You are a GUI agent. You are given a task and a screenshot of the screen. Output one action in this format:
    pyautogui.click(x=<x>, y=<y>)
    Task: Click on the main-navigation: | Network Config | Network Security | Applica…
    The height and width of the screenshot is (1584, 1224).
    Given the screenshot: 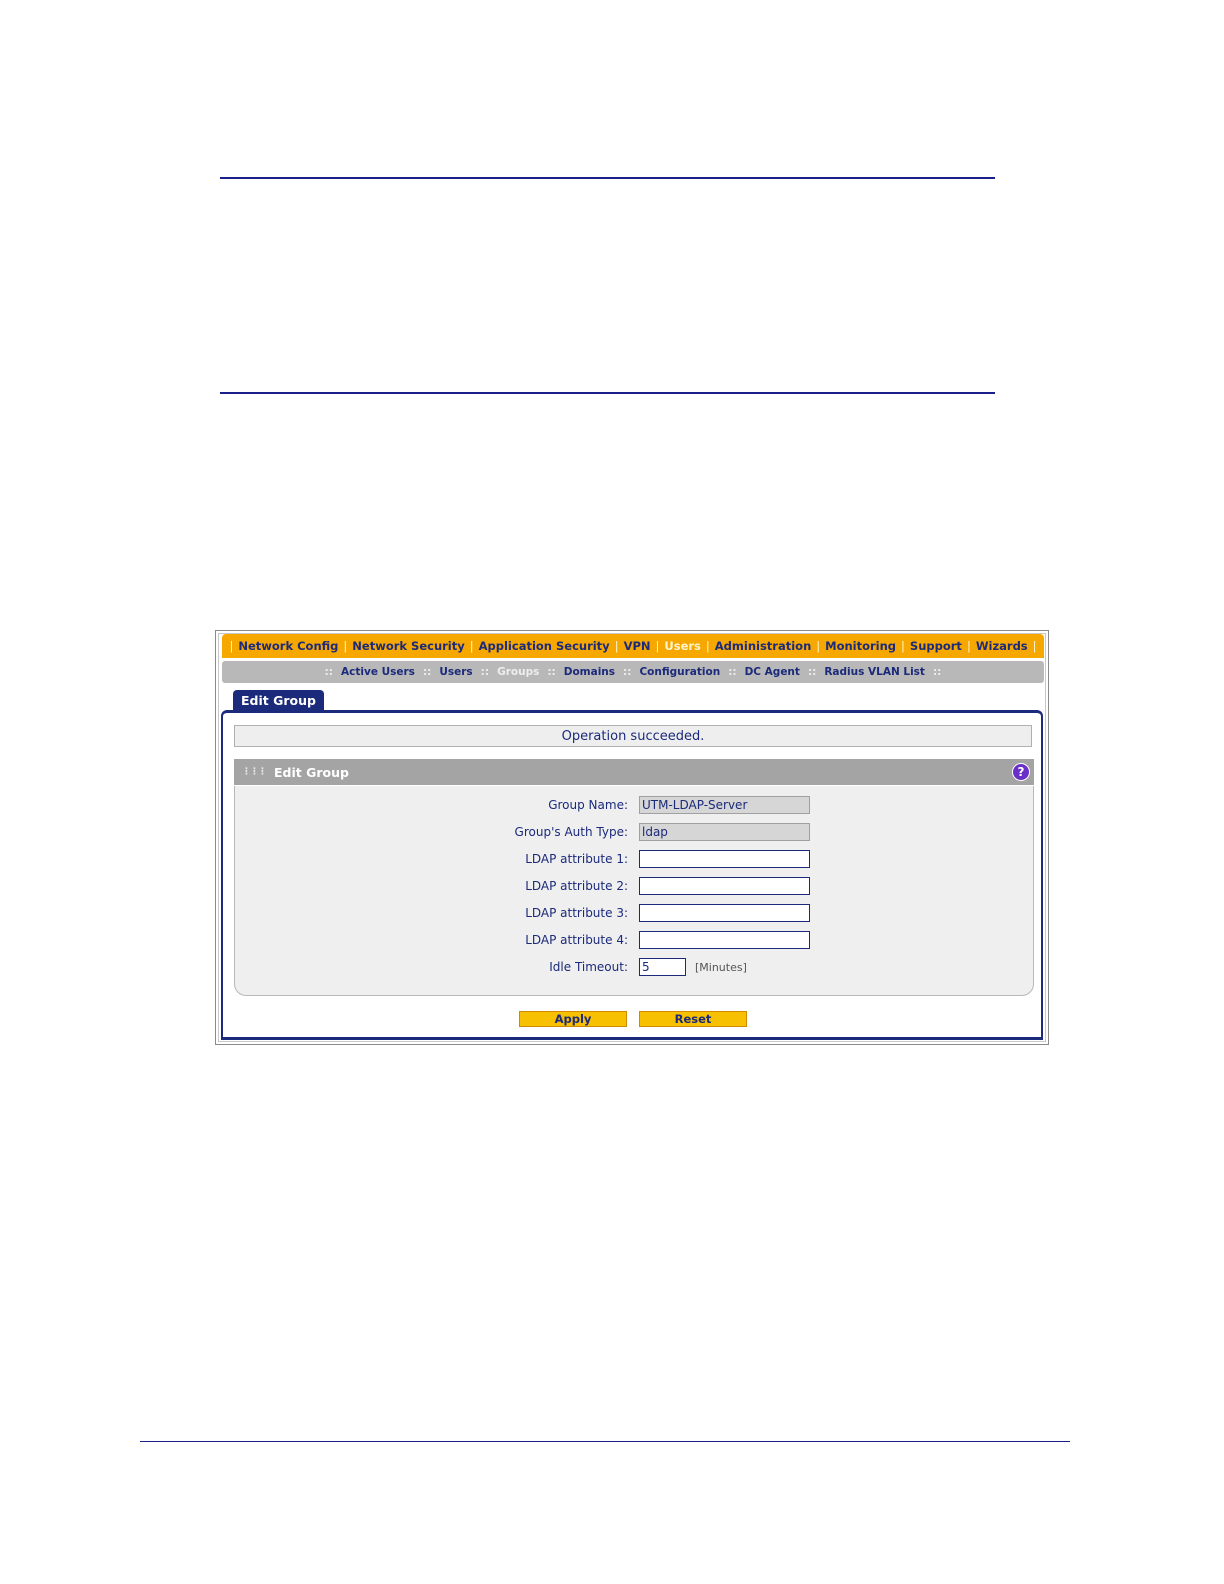 What is the action you would take?
    pyautogui.click(x=633, y=646)
    